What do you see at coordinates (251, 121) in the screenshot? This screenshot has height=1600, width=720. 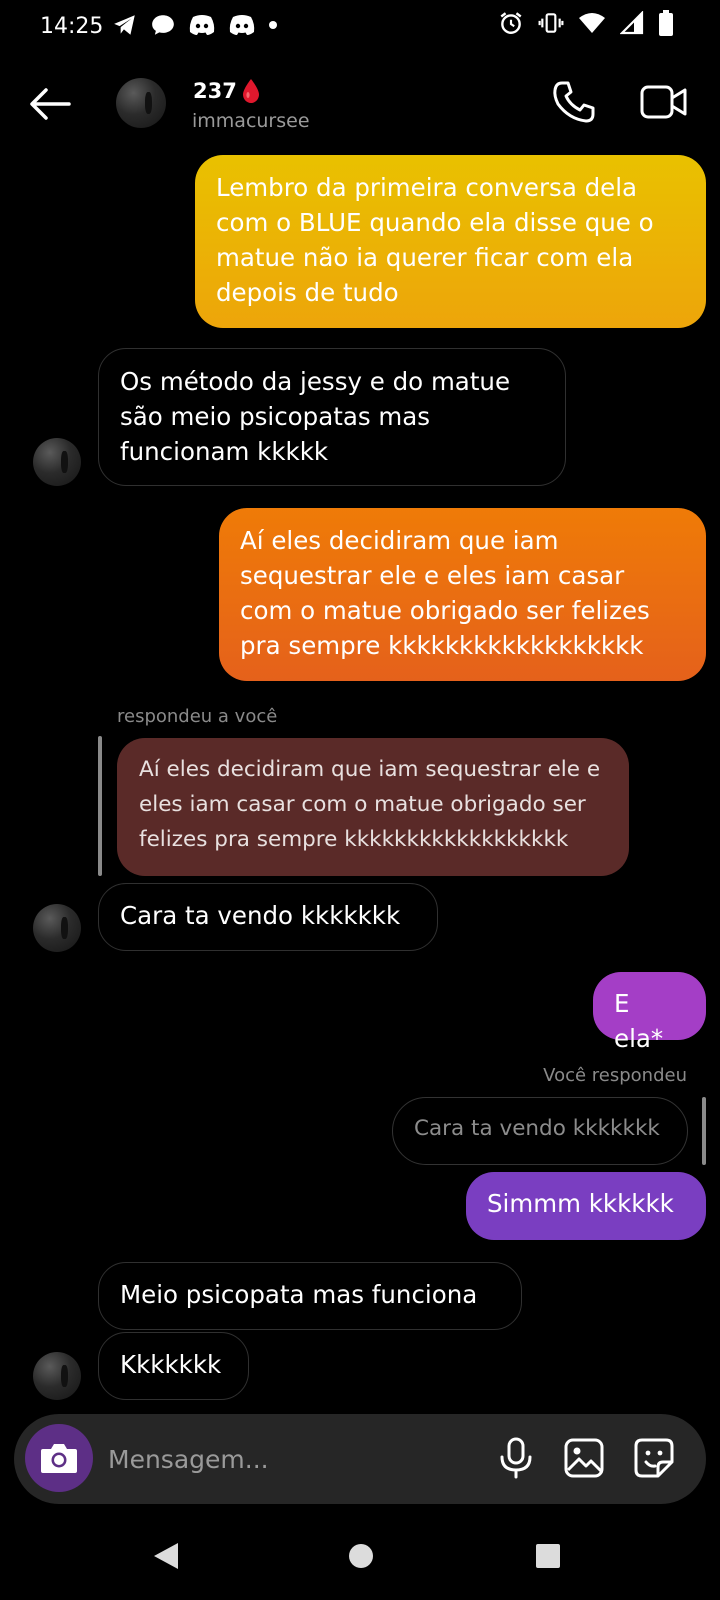 I see `contact-handle: immacursee` at bounding box center [251, 121].